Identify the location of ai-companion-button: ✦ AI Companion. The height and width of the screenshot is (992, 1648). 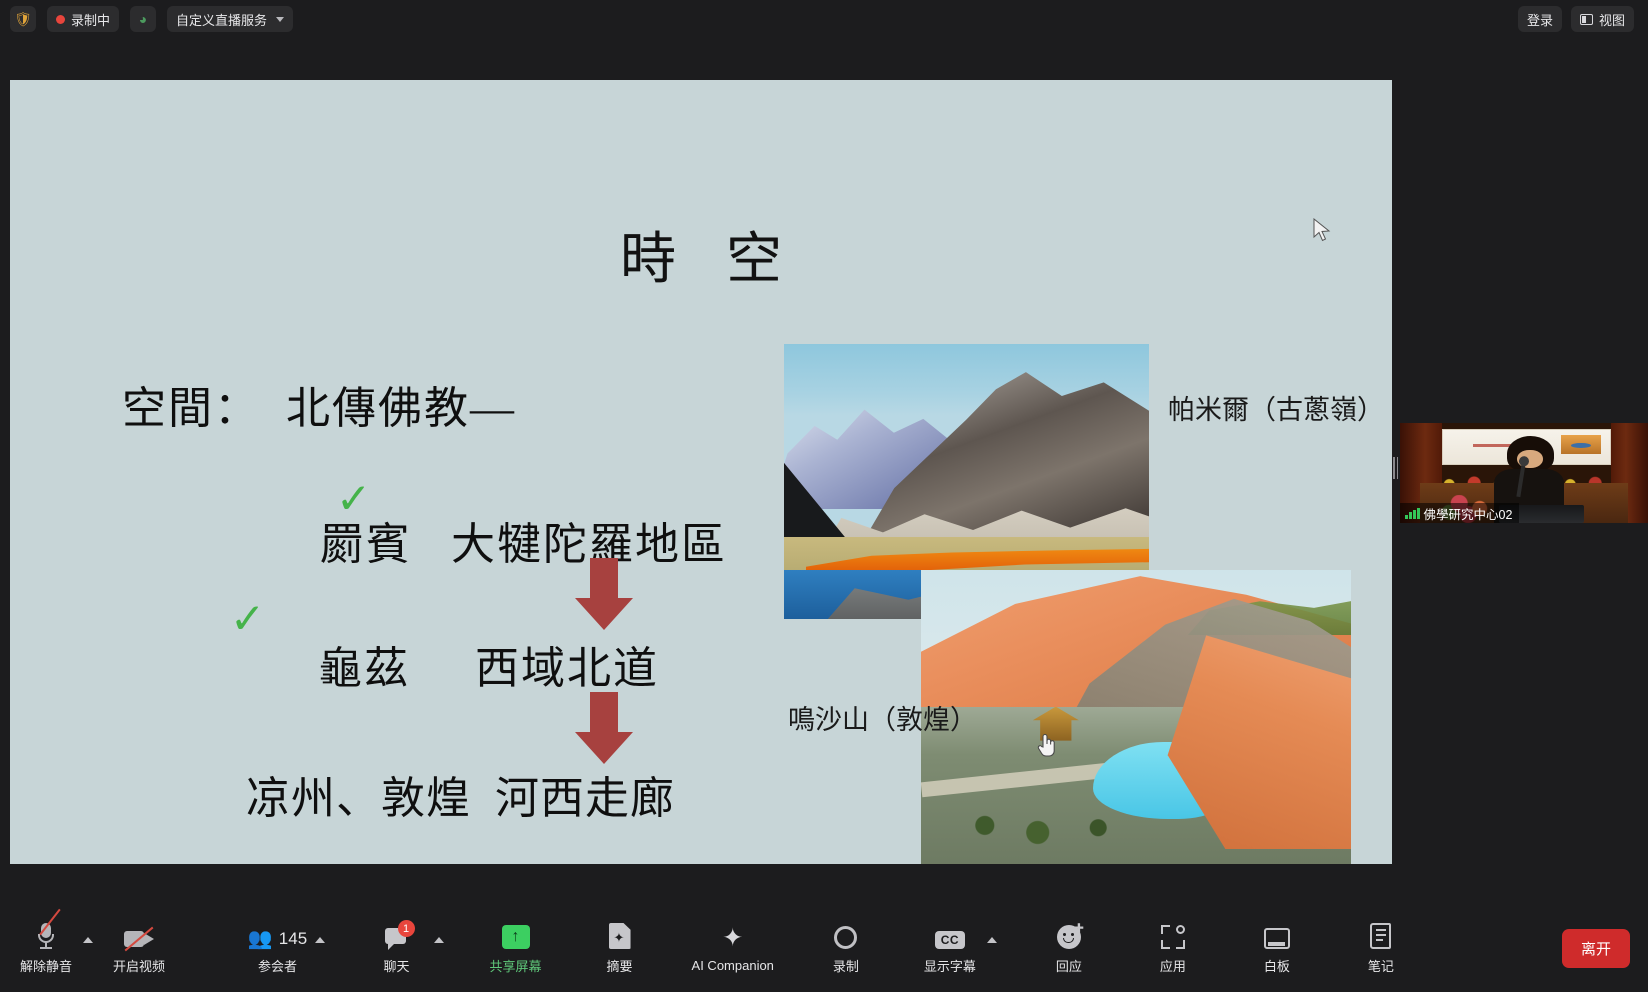
(733, 948).